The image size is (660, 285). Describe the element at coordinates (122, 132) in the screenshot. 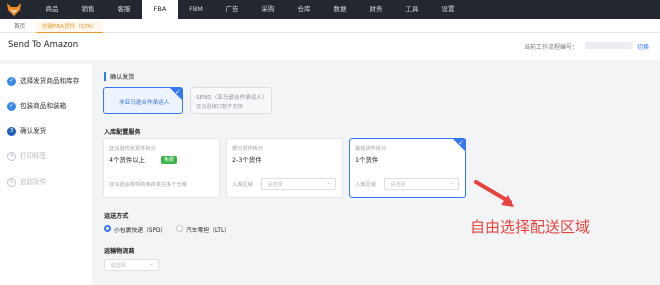

I see `section-title-inbound: 入库配置服务` at that location.